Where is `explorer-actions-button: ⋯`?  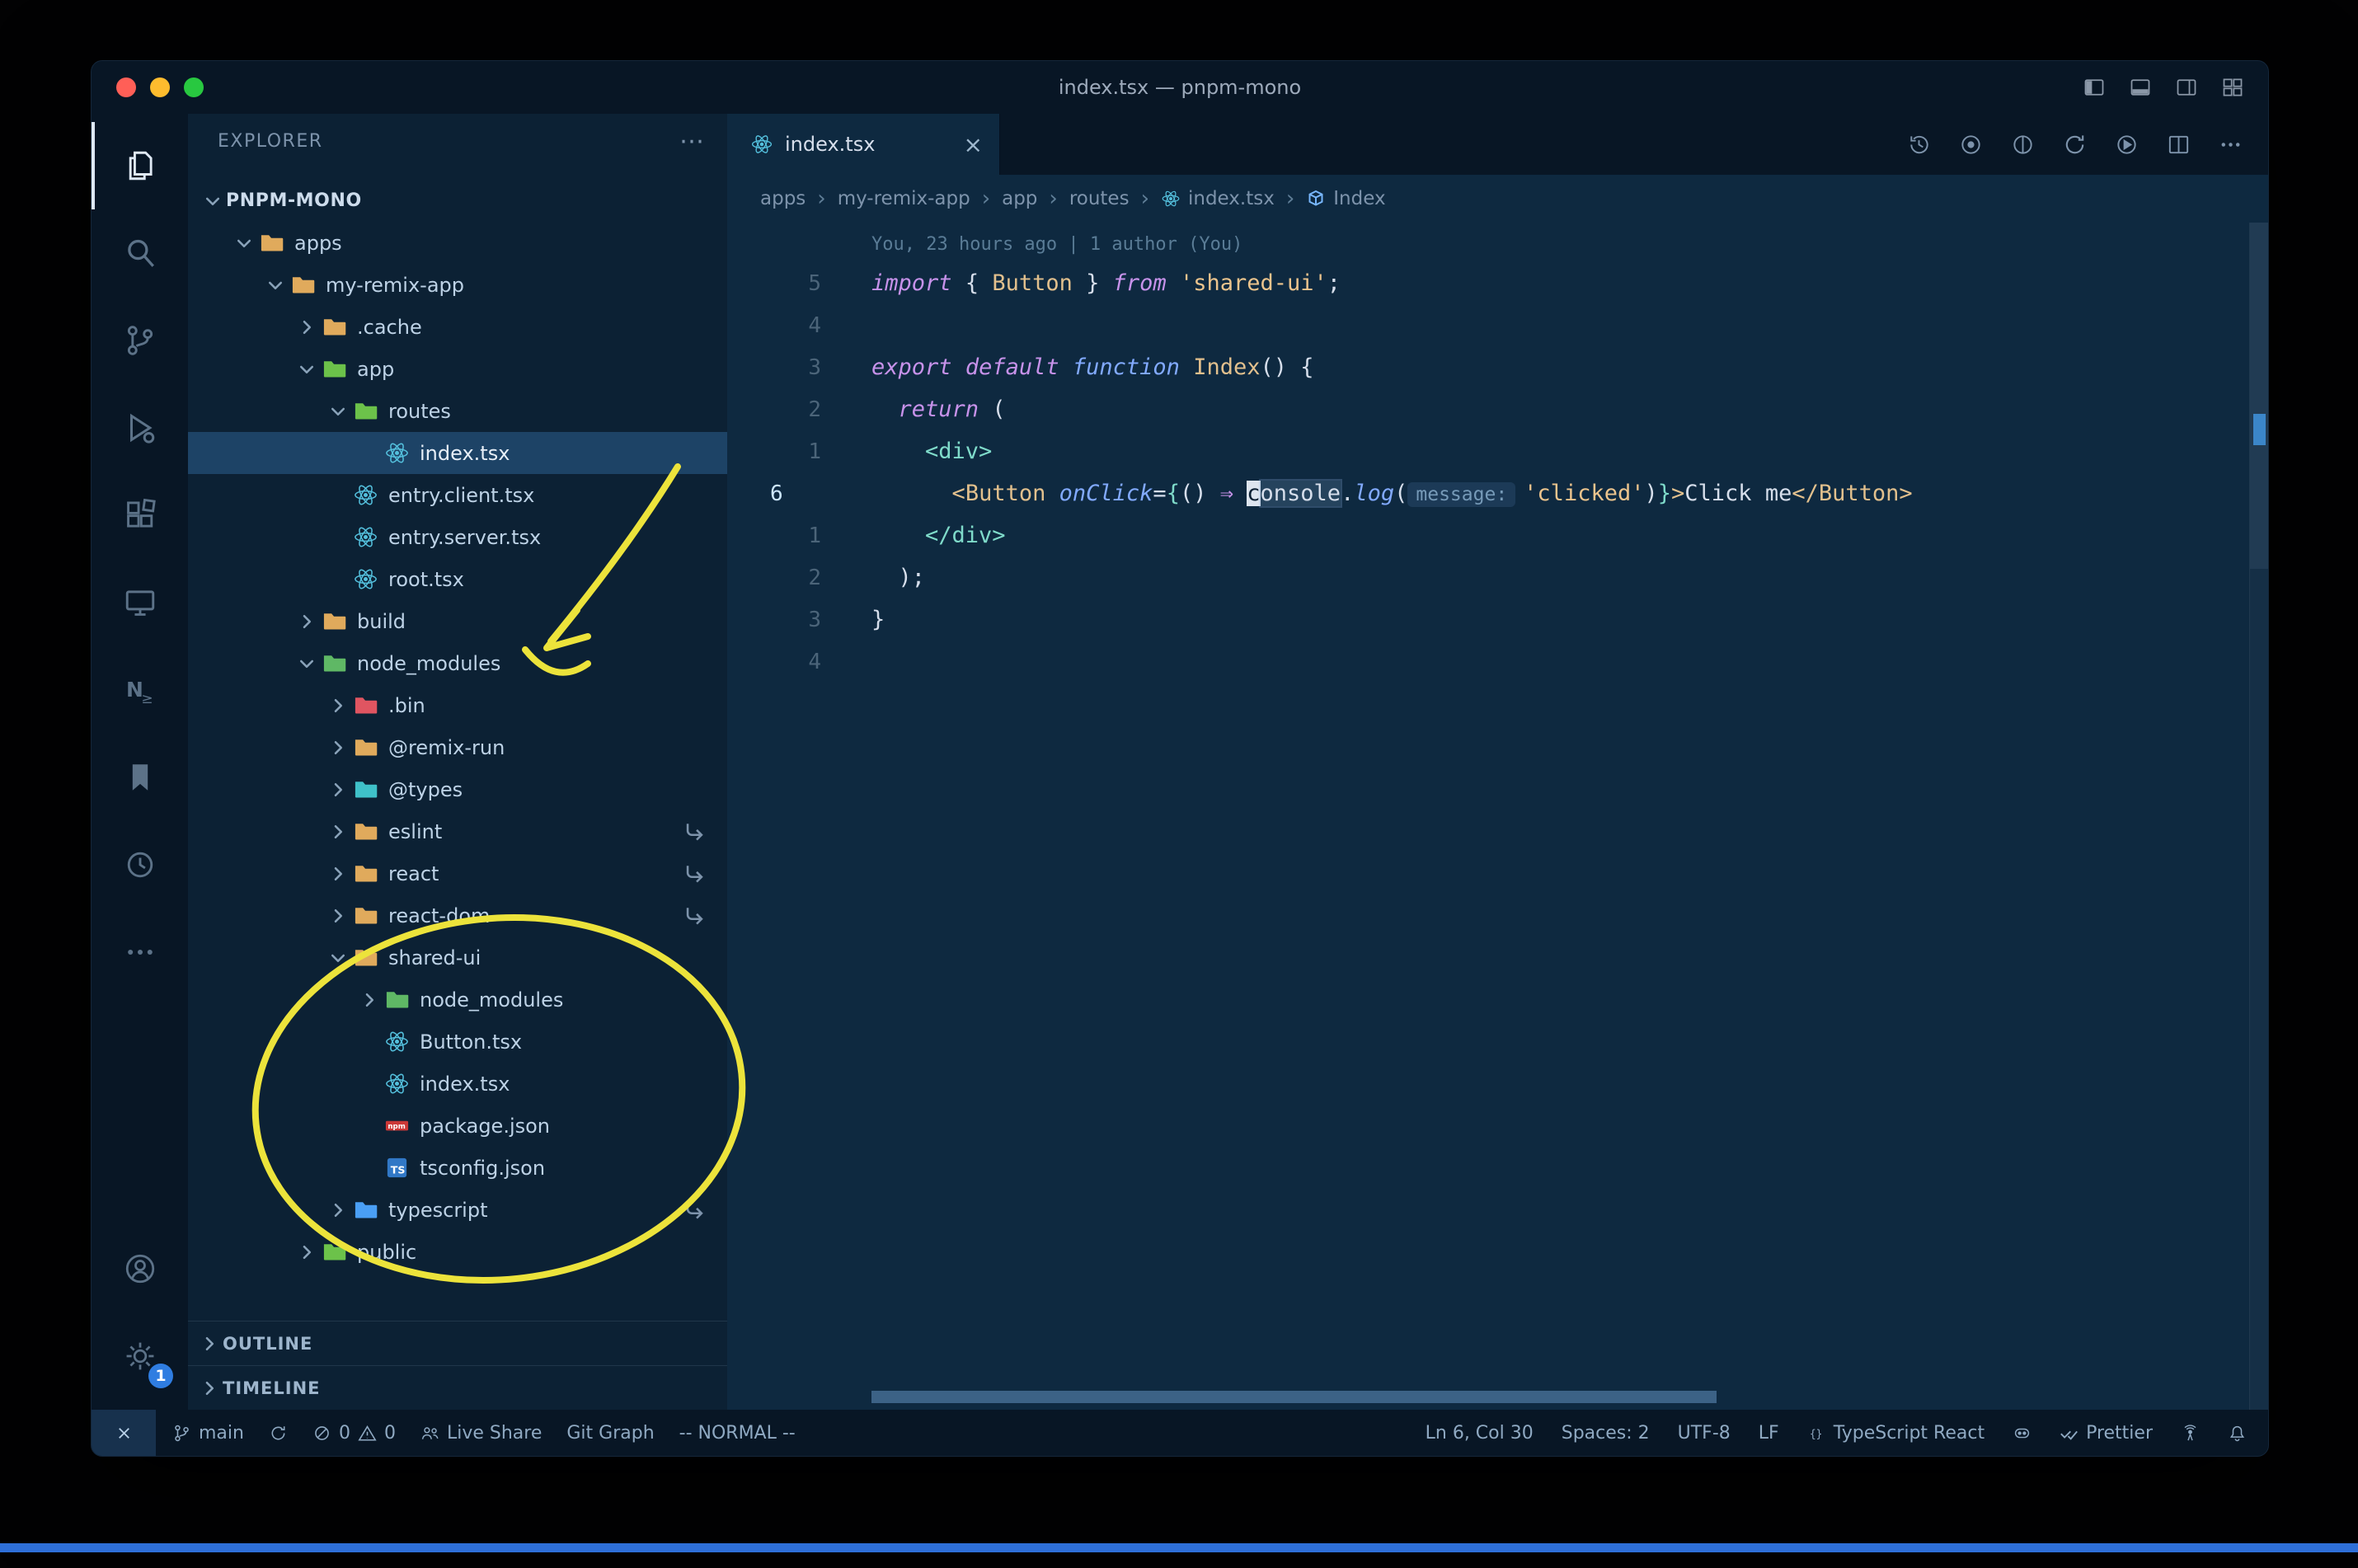 explorer-actions-button: ⋯ is located at coordinates (692, 141).